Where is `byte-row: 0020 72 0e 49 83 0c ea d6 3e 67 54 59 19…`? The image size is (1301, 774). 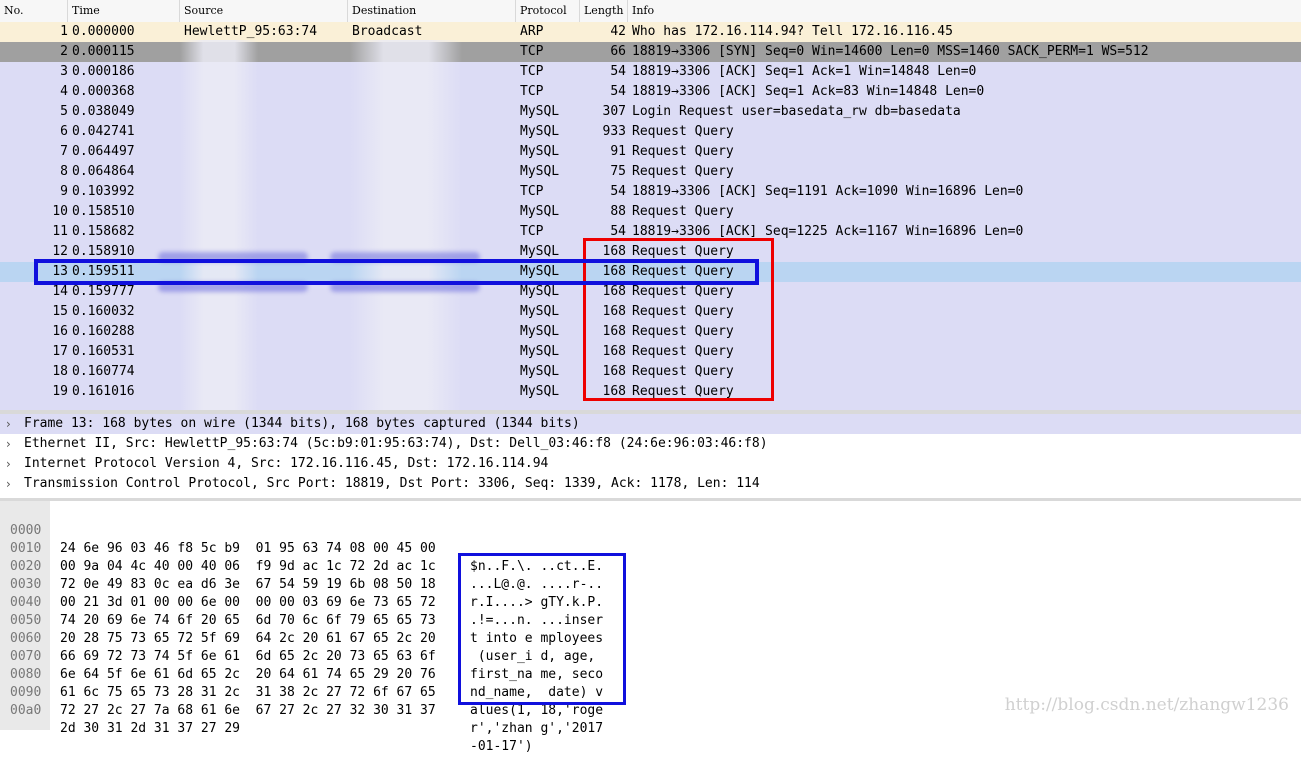 byte-row: 0020 72 0e 49 83 0c ea d6 3e 67 54 59 19… is located at coordinates (301, 575).